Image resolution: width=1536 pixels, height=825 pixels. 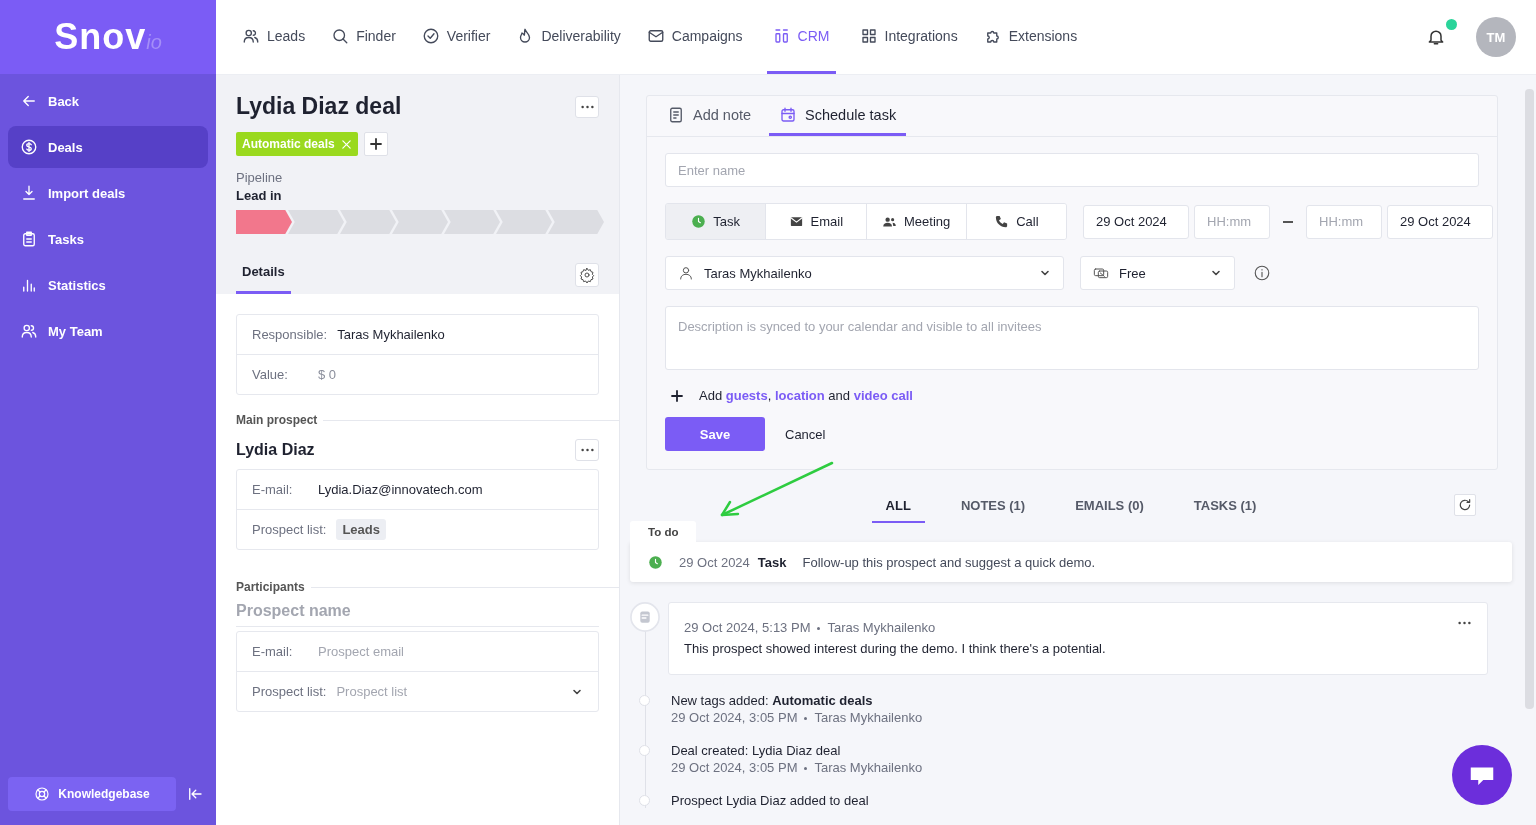 What do you see at coordinates (868, 717) in the screenshot?
I see `event-author: Taras Mykhailenko` at bounding box center [868, 717].